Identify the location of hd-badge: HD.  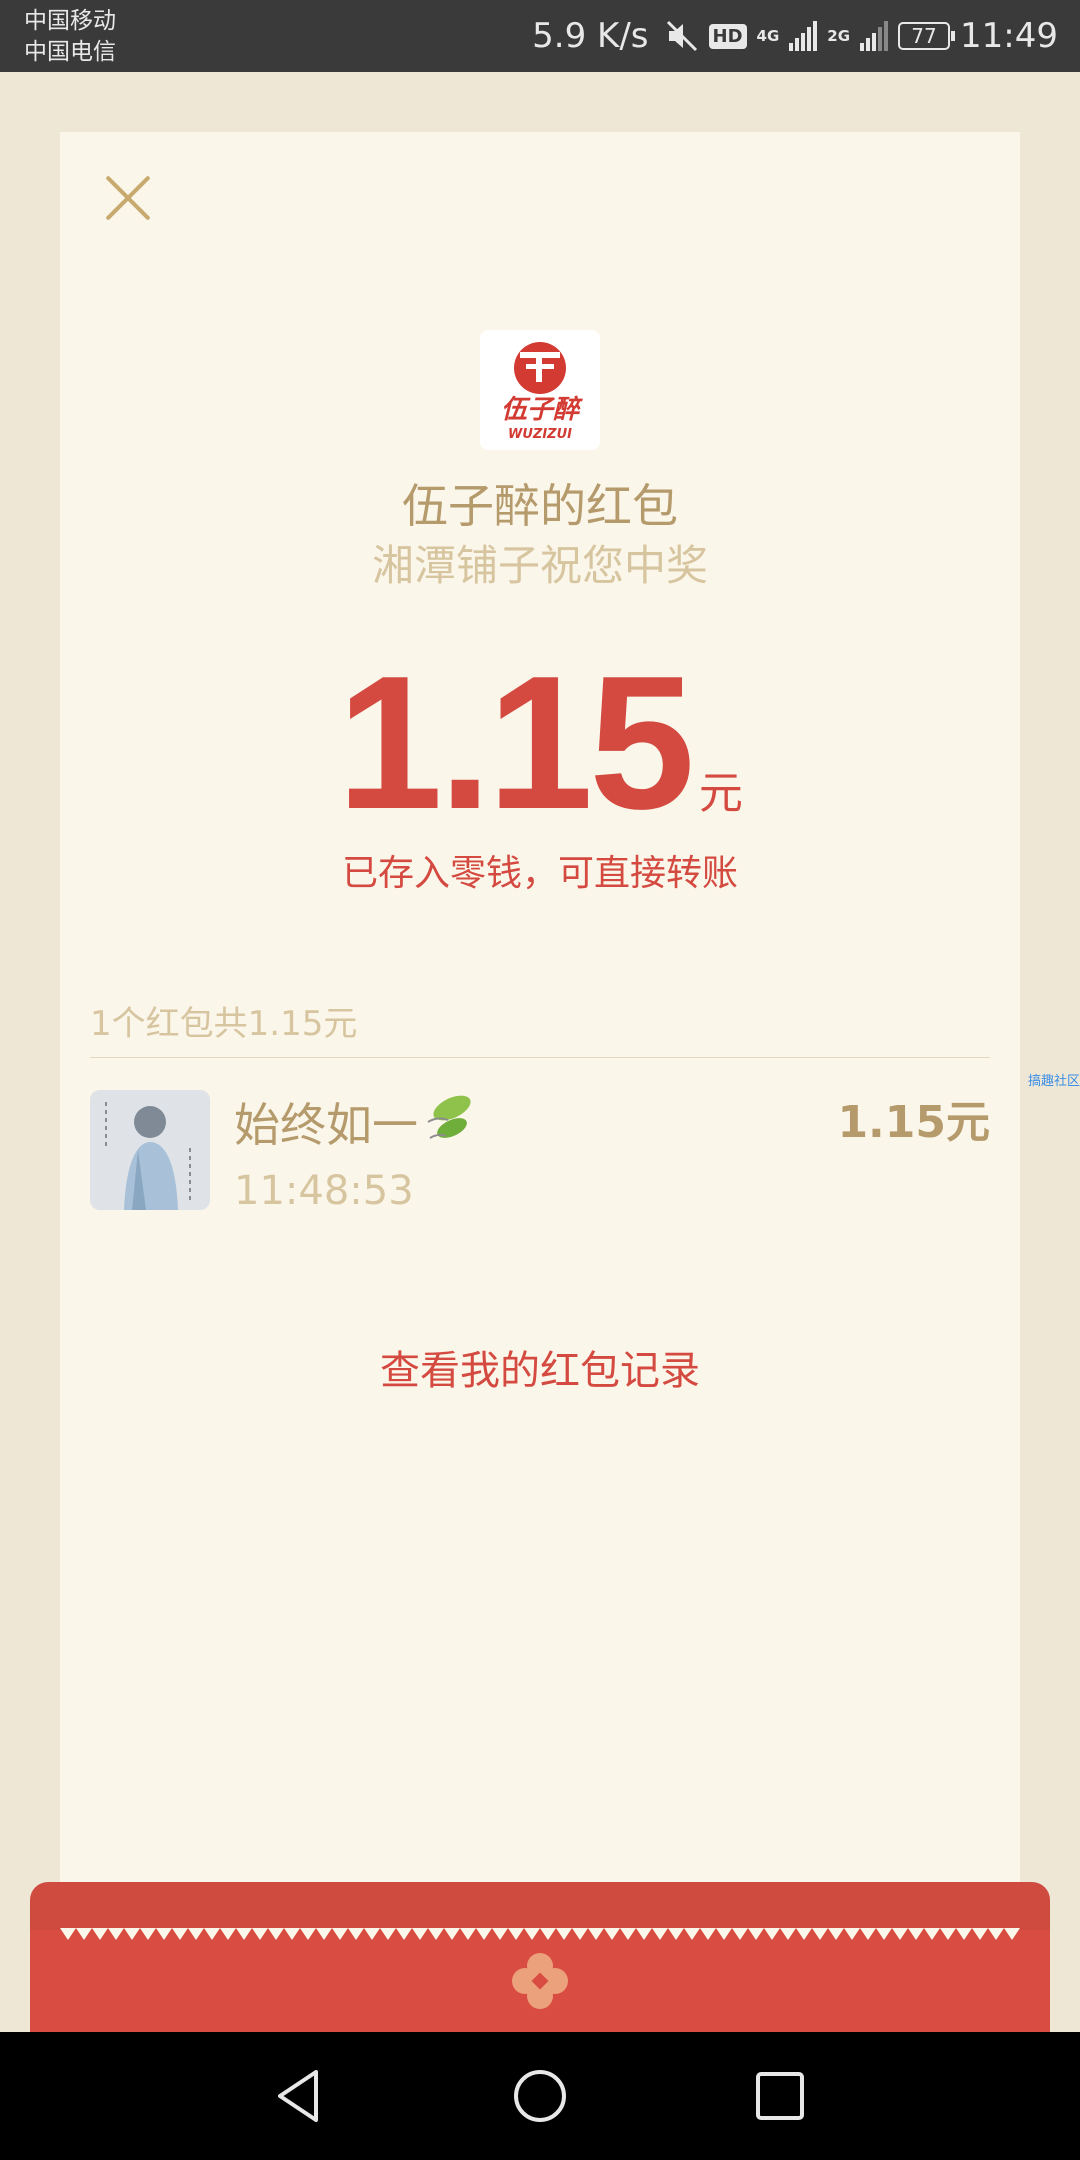
(727, 36).